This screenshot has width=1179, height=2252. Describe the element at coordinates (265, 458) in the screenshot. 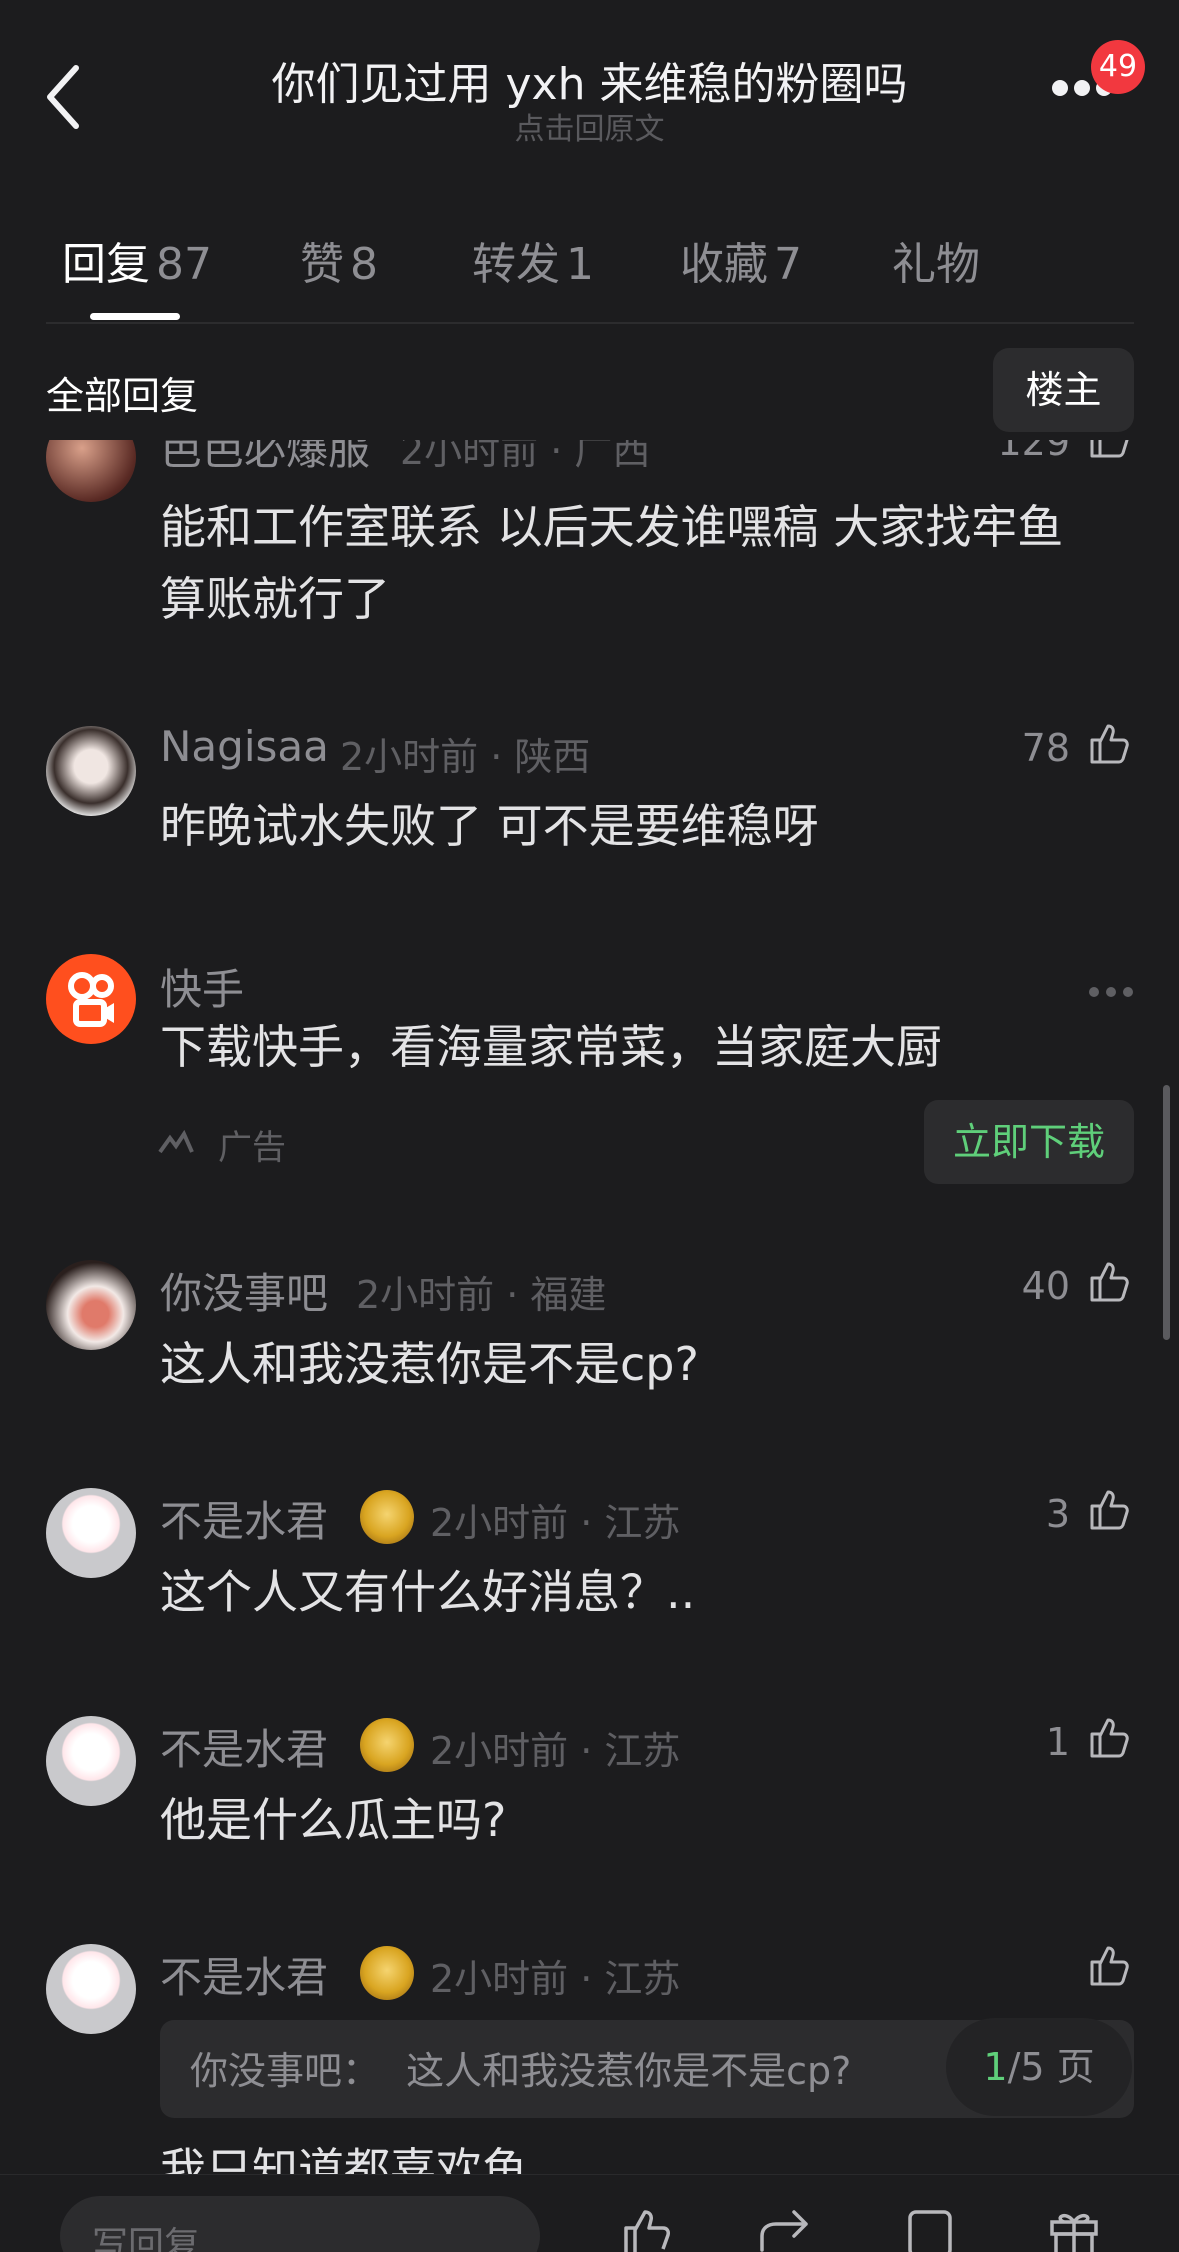

I see `comment-author: 芭芭必爆服` at that location.